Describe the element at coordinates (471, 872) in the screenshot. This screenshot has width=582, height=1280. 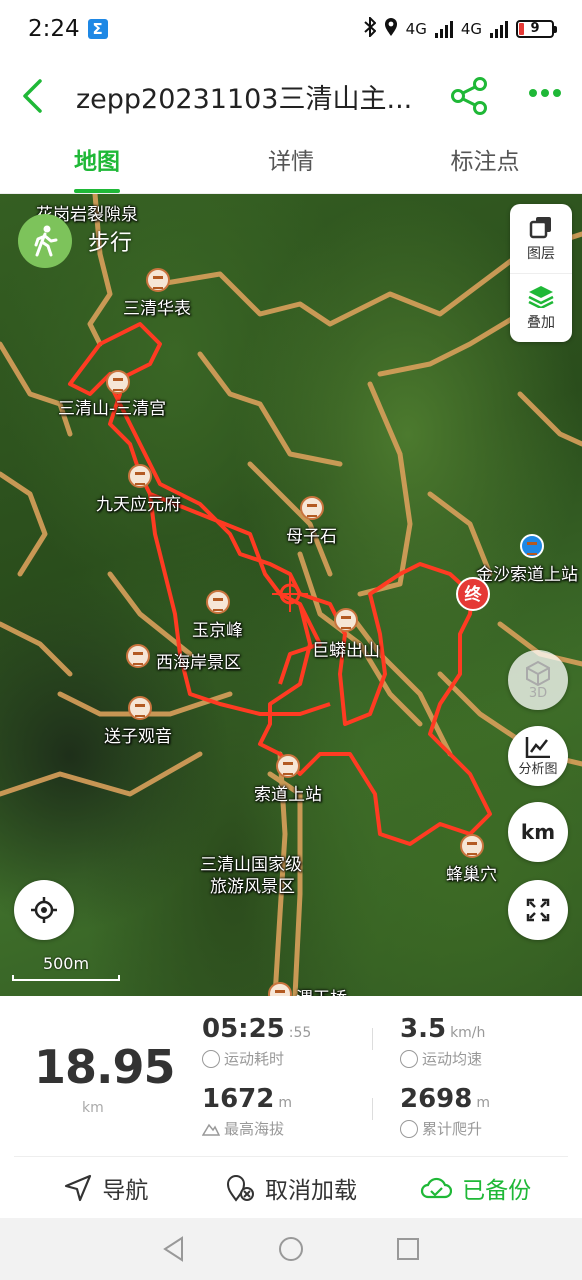
I see `poi-label: 蜂巢穴` at that location.